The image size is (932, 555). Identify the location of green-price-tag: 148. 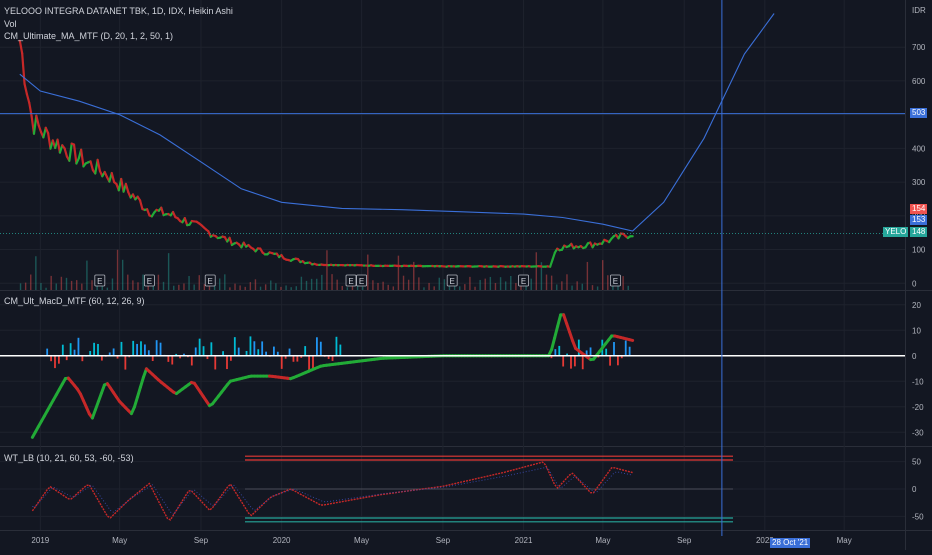
(918, 232).